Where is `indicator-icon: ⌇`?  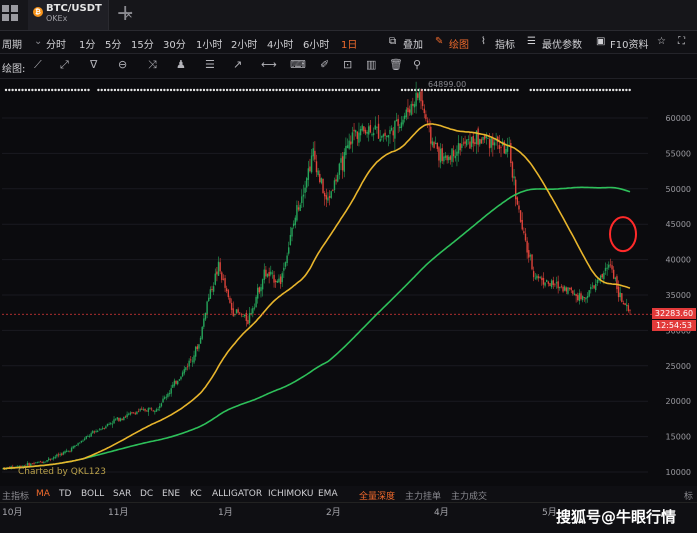 indicator-icon: ⌇ is located at coordinates (483, 41).